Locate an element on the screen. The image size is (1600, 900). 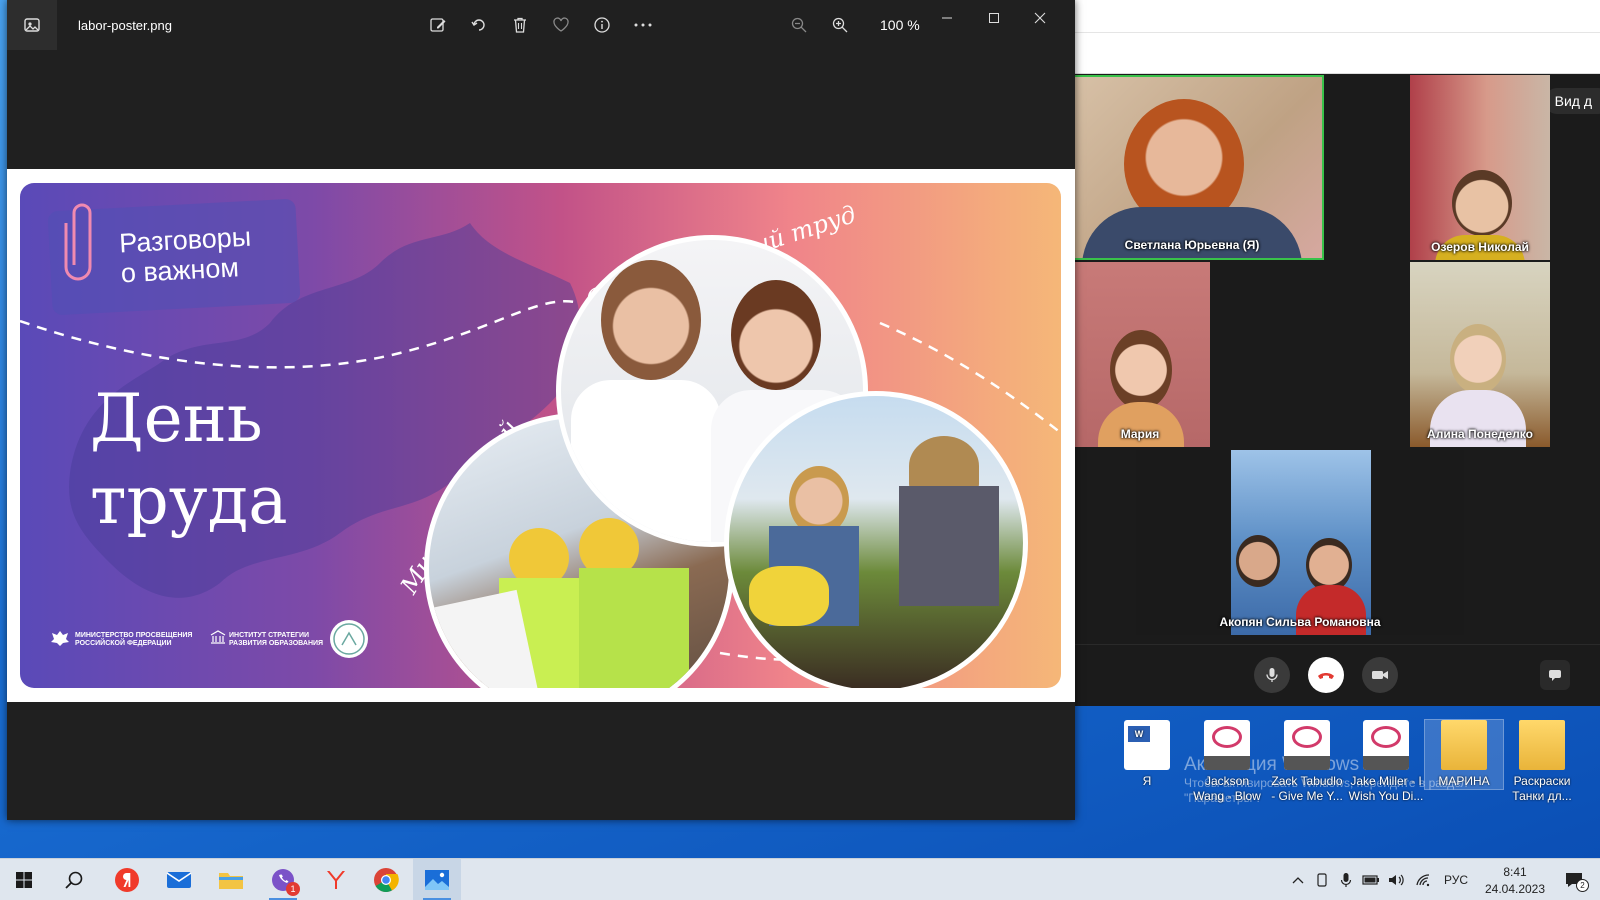
tray-volume is located at coordinates (1397, 879).